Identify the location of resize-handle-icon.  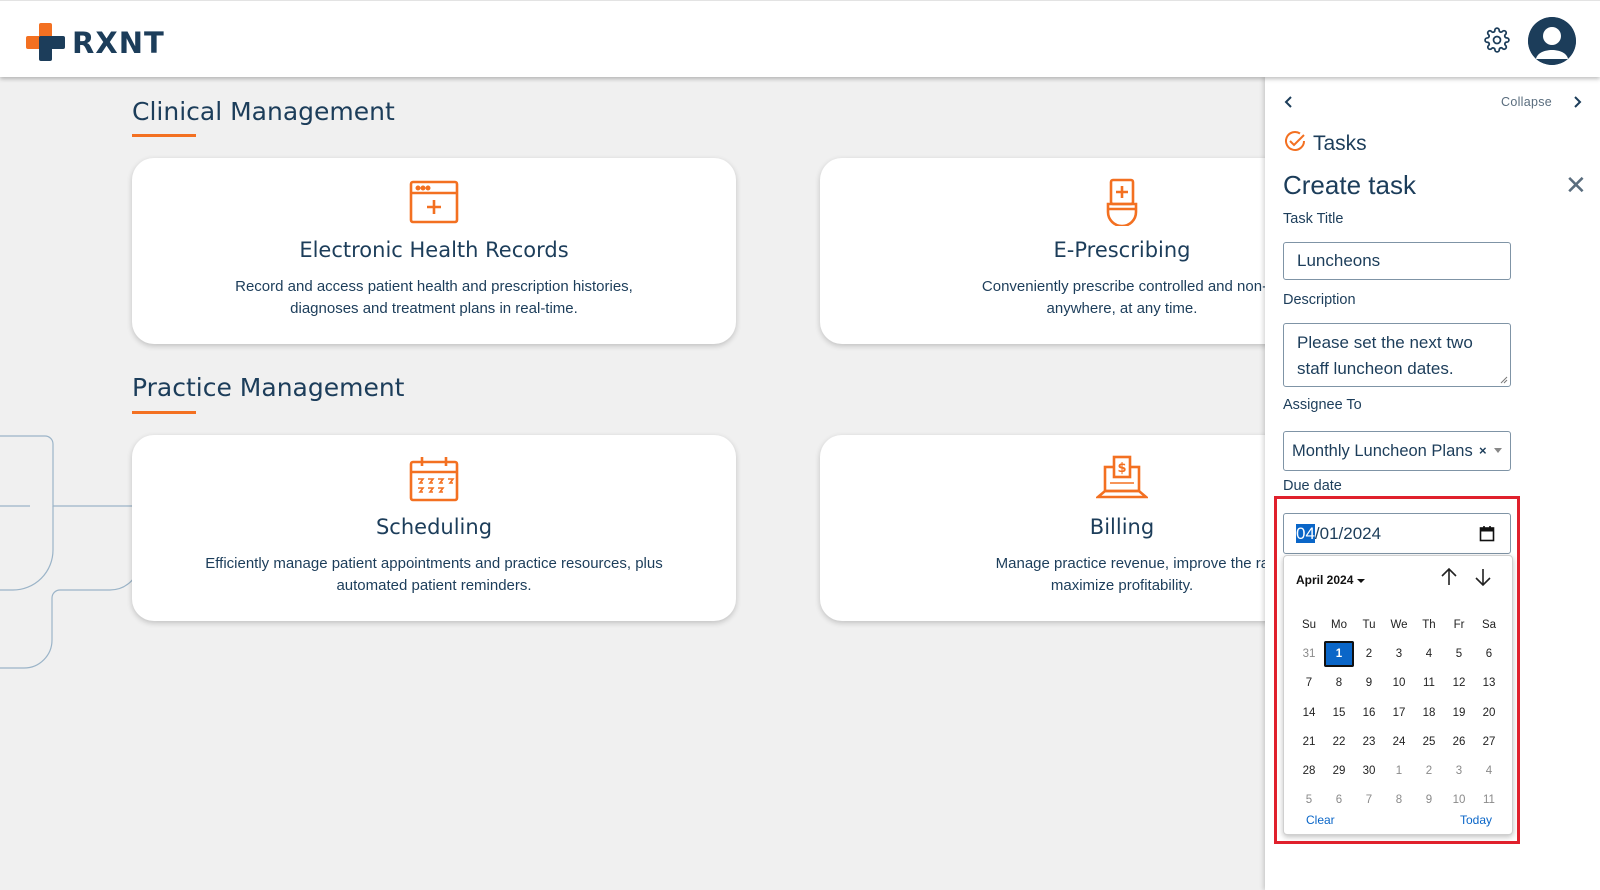
(1504, 380).